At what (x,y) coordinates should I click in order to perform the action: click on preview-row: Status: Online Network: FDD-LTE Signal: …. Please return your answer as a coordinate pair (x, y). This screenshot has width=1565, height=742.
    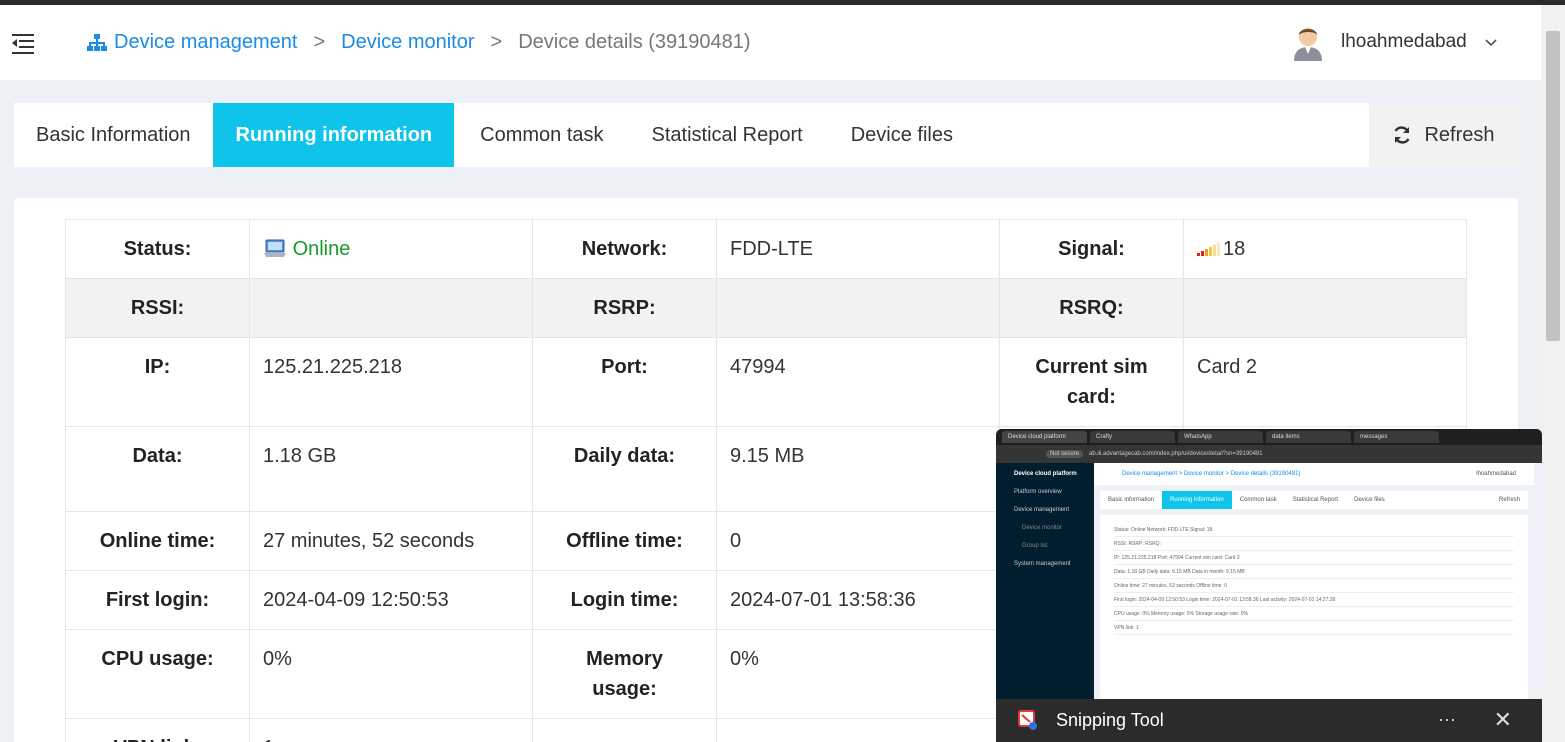
    Looking at the image, I should click on (1314, 530).